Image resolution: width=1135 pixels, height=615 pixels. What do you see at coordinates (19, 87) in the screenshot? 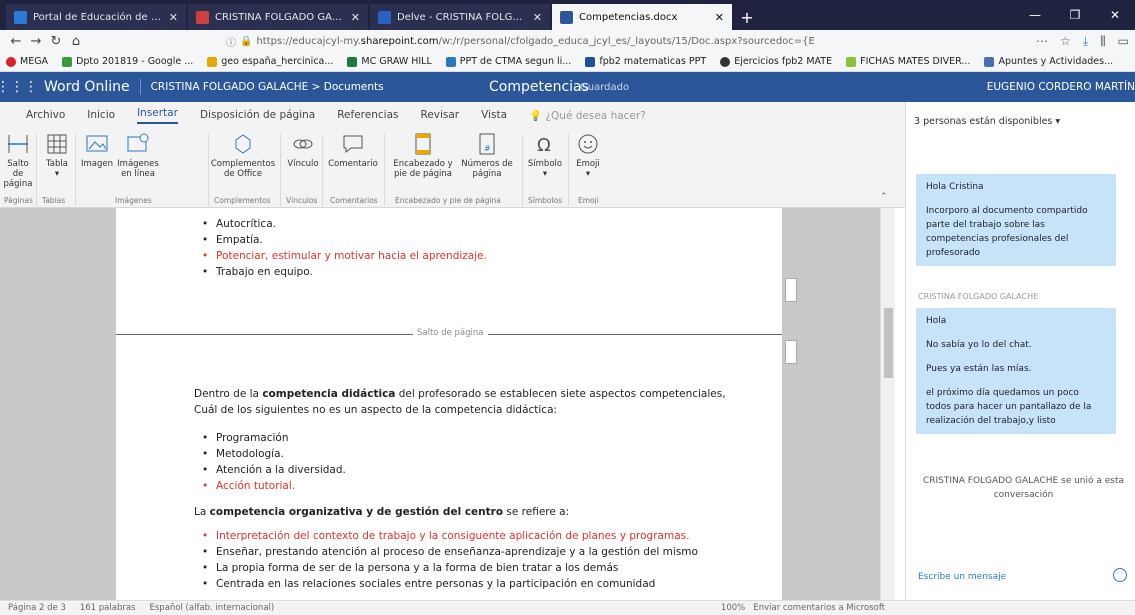
I see `app-launcher-icon: ⋮⋮⋮` at bounding box center [19, 87].